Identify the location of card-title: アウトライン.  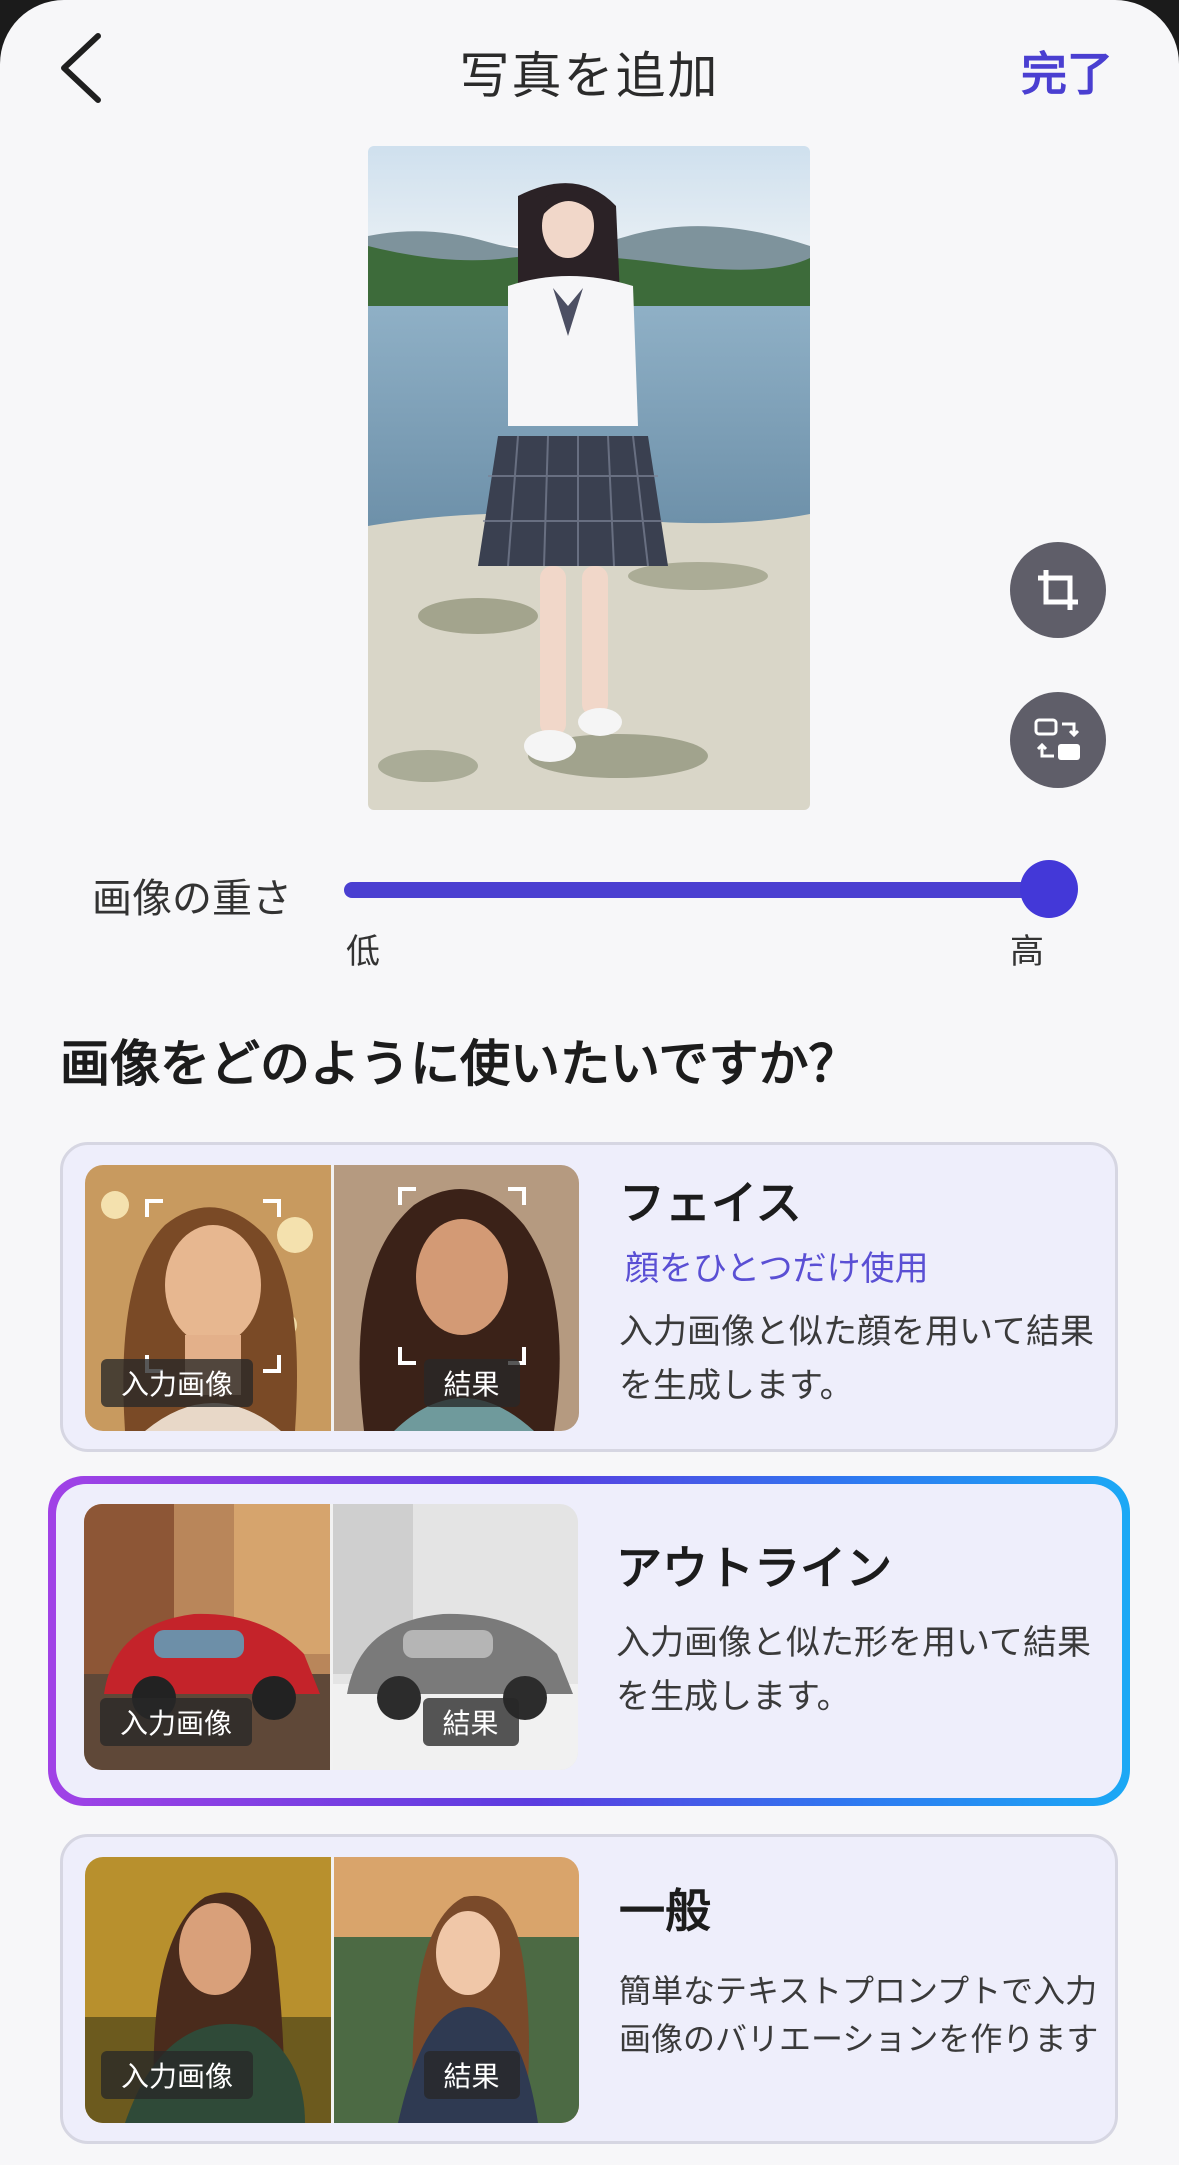
(754, 1568).